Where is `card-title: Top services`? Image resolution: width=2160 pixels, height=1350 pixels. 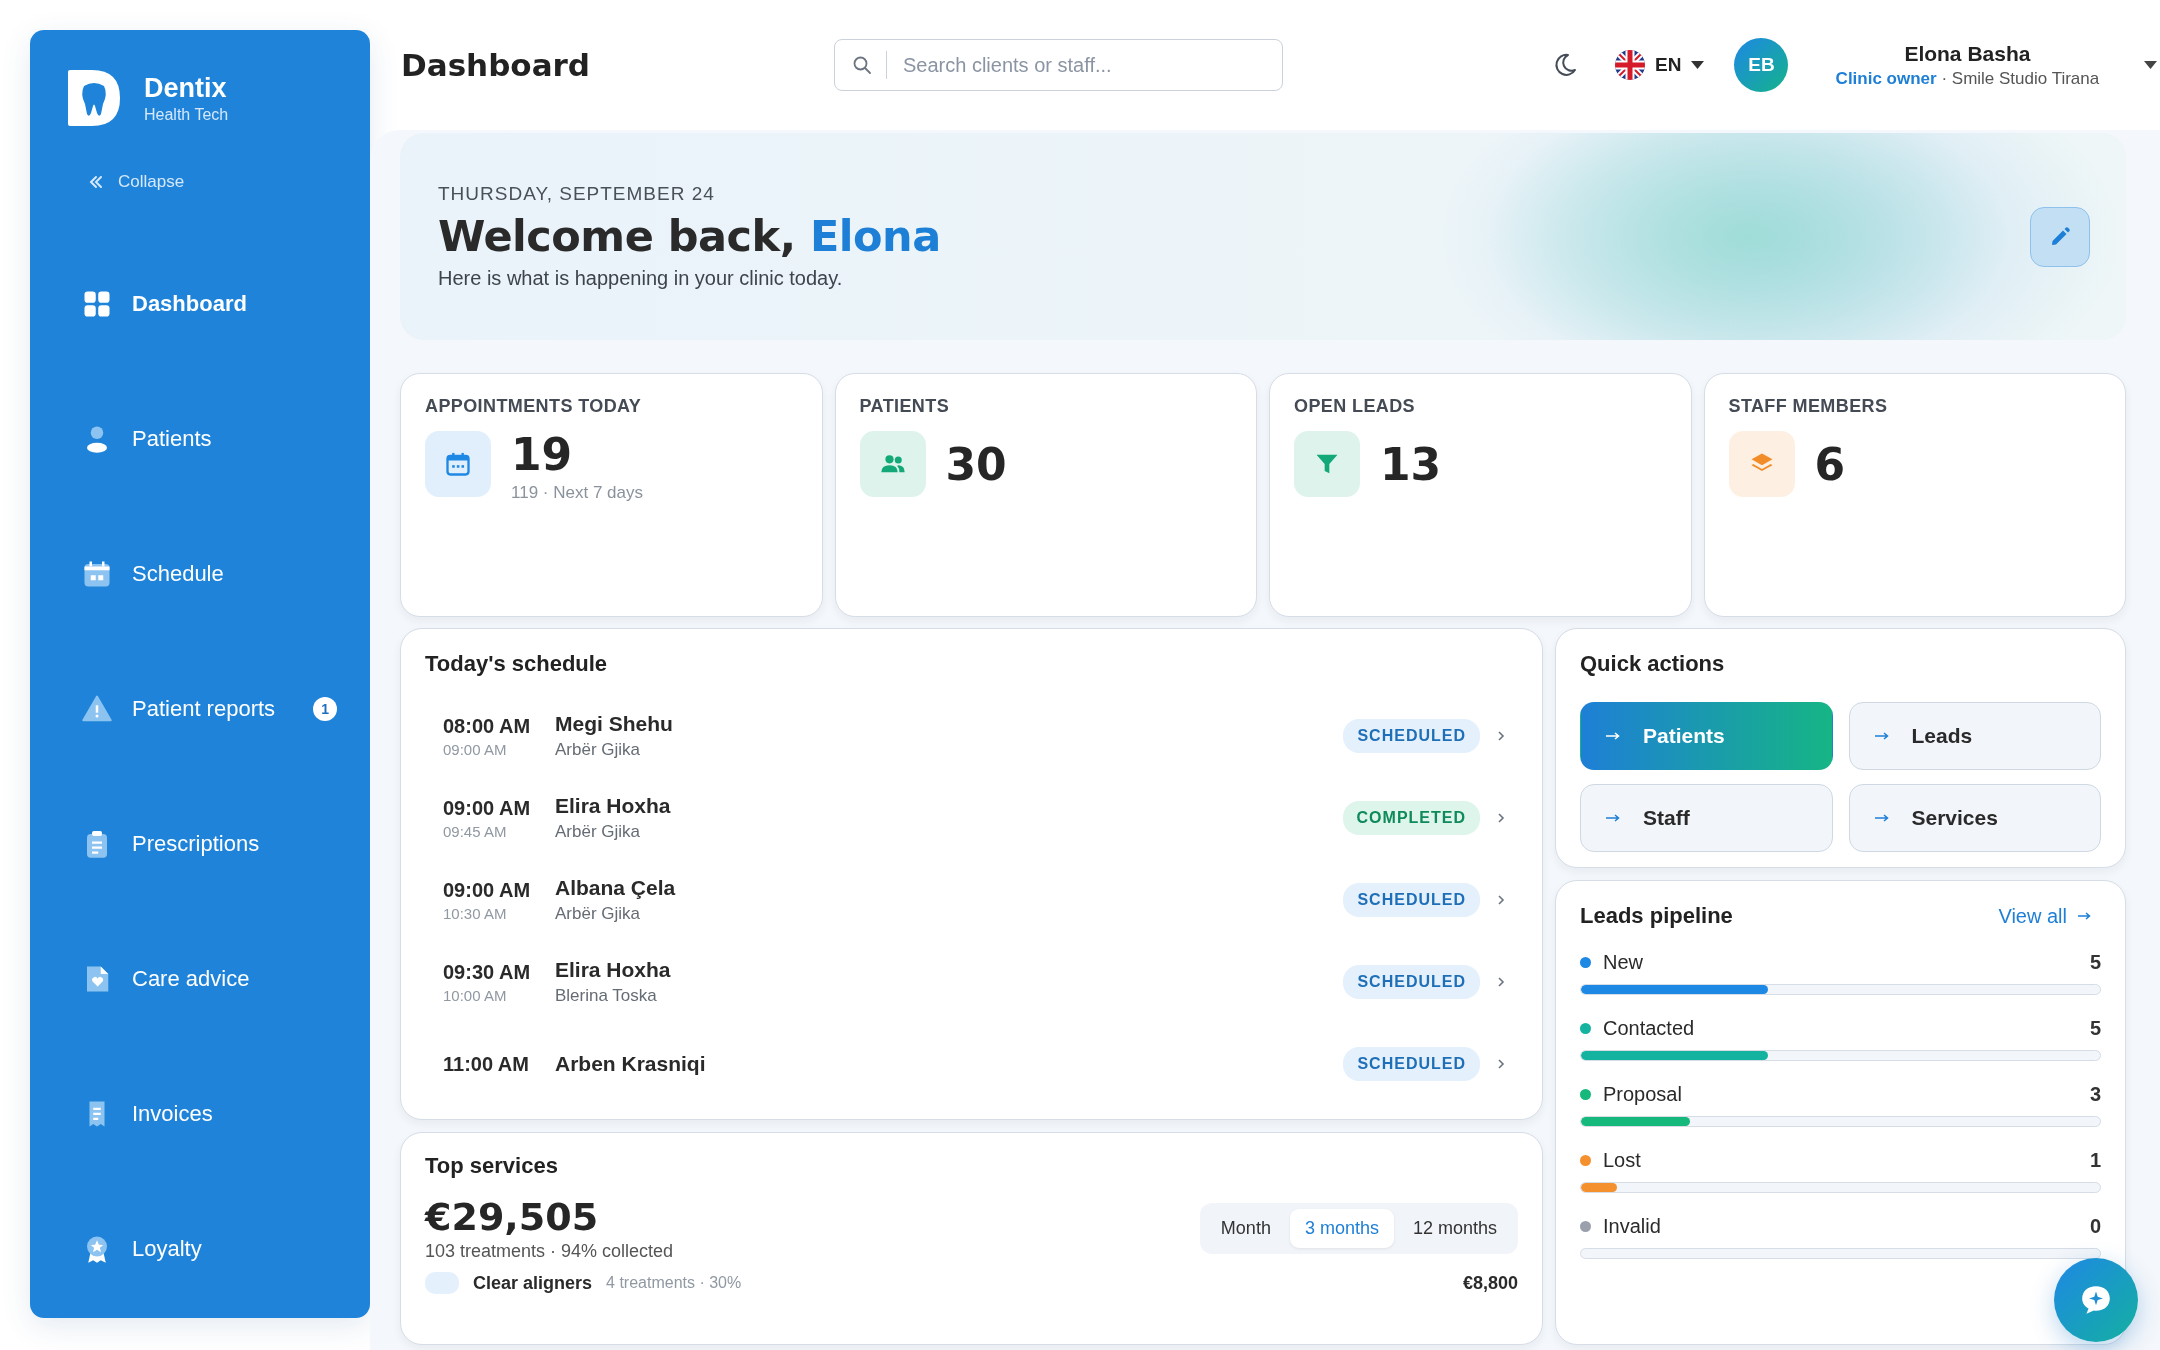
card-title: Top services is located at coordinates (492, 1166).